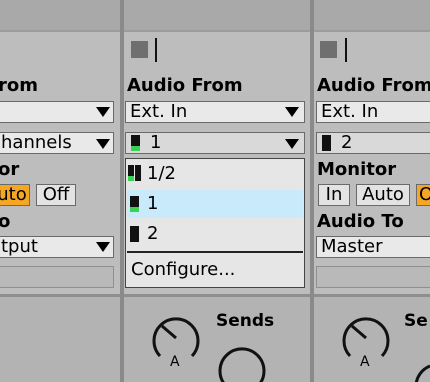 This screenshot has width=430, height=382. What do you see at coordinates (372, 15) in the screenshot?
I see `right-track-header` at bounding box center [372, 15].